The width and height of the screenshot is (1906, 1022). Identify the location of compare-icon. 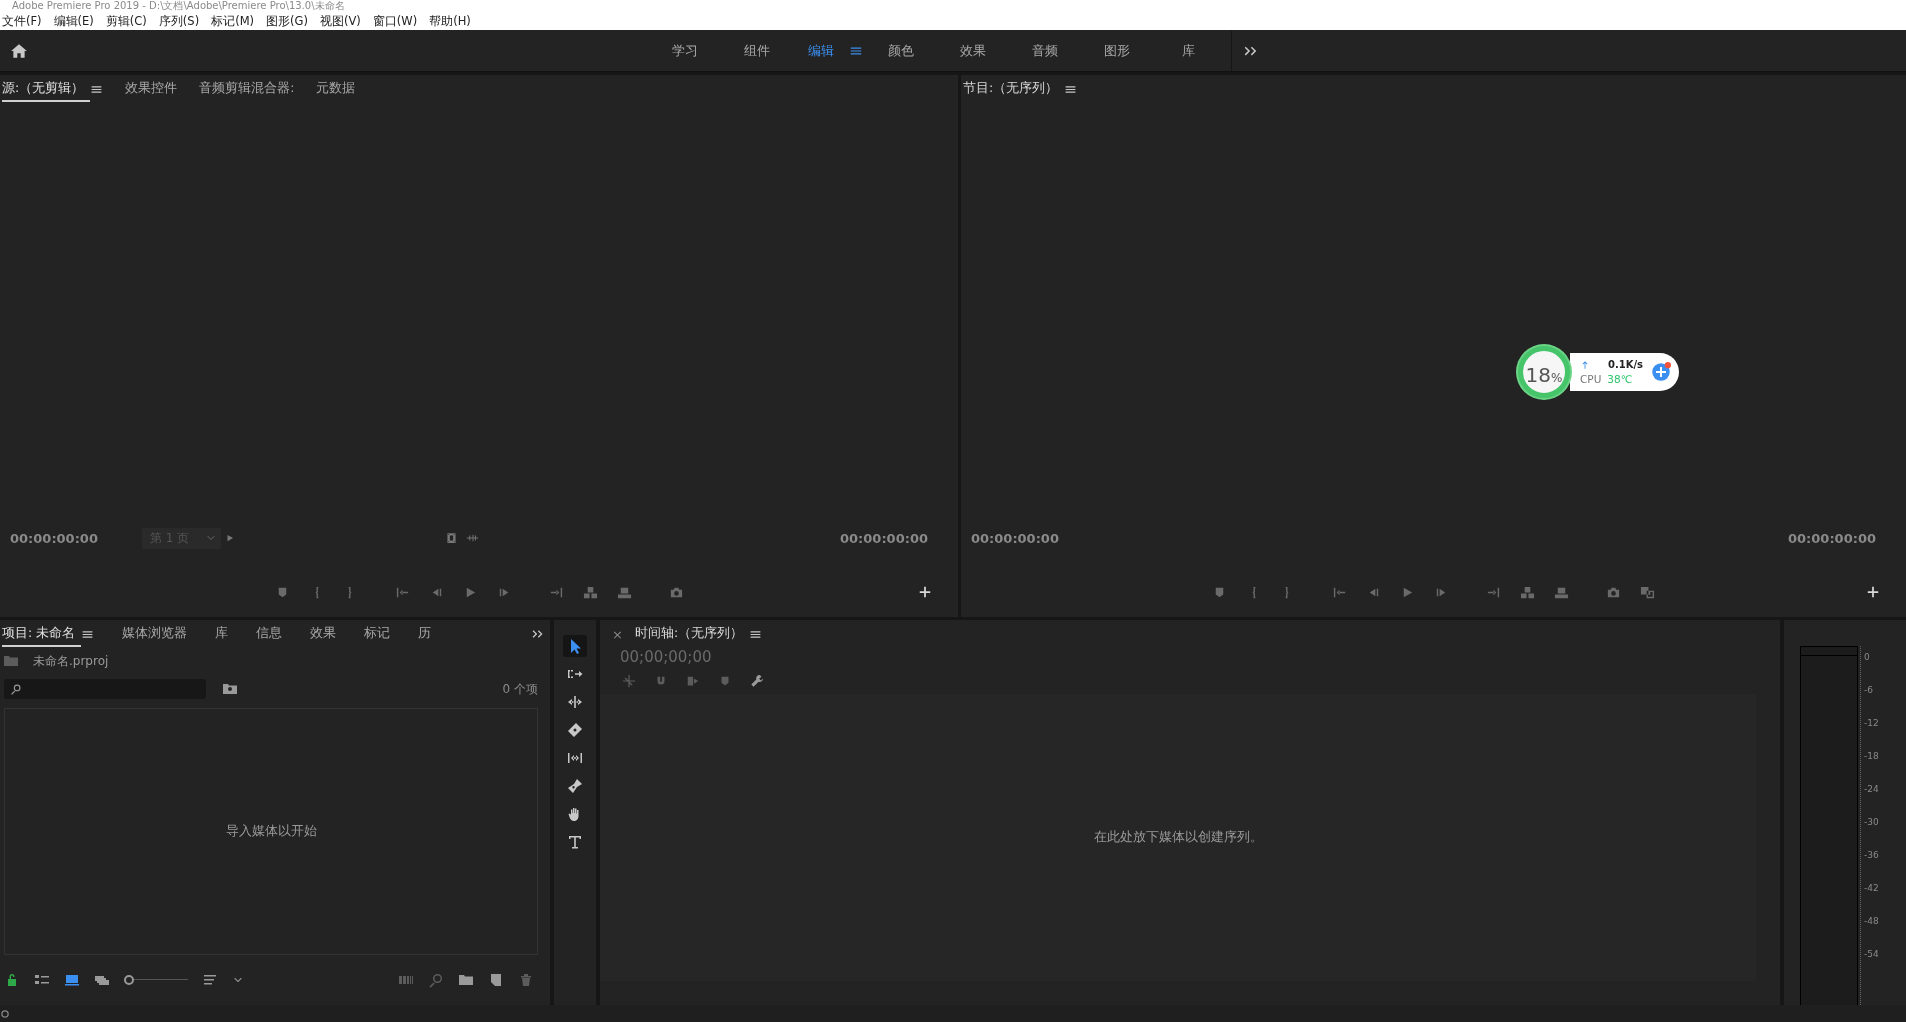
(1647, 592).